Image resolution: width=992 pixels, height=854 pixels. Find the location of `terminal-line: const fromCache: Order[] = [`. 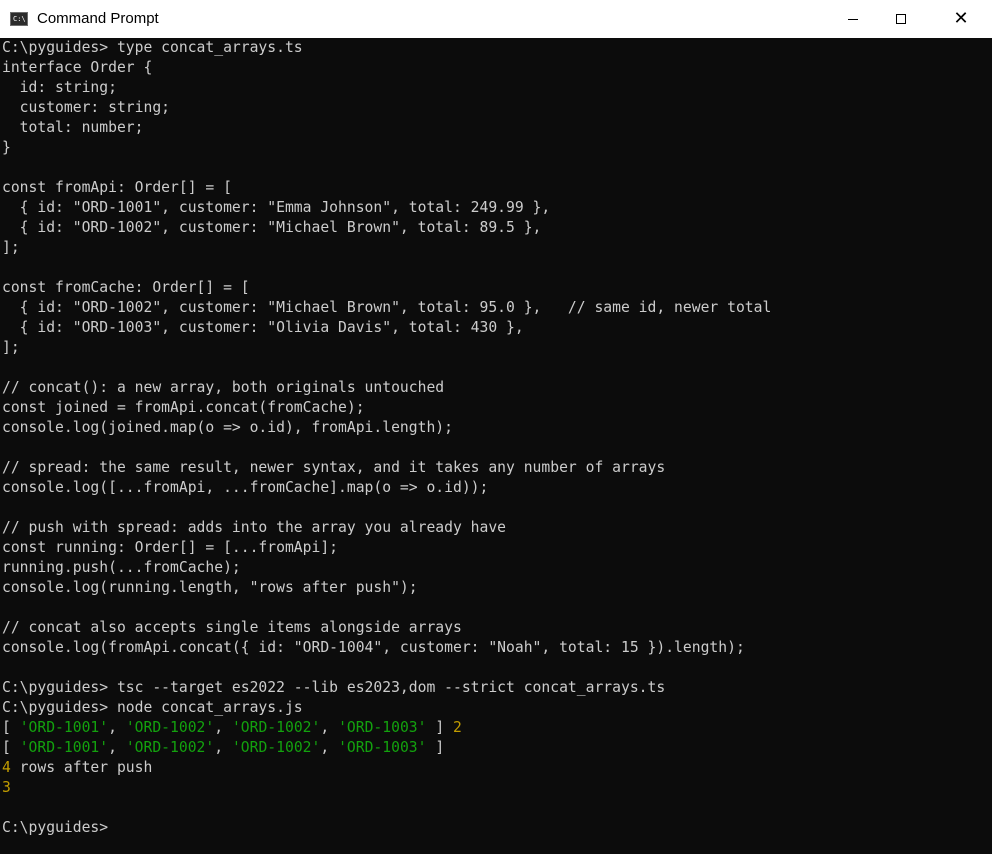

terminal-line: const fromCache: Order[] = [ is located at coordinates (497, 288).